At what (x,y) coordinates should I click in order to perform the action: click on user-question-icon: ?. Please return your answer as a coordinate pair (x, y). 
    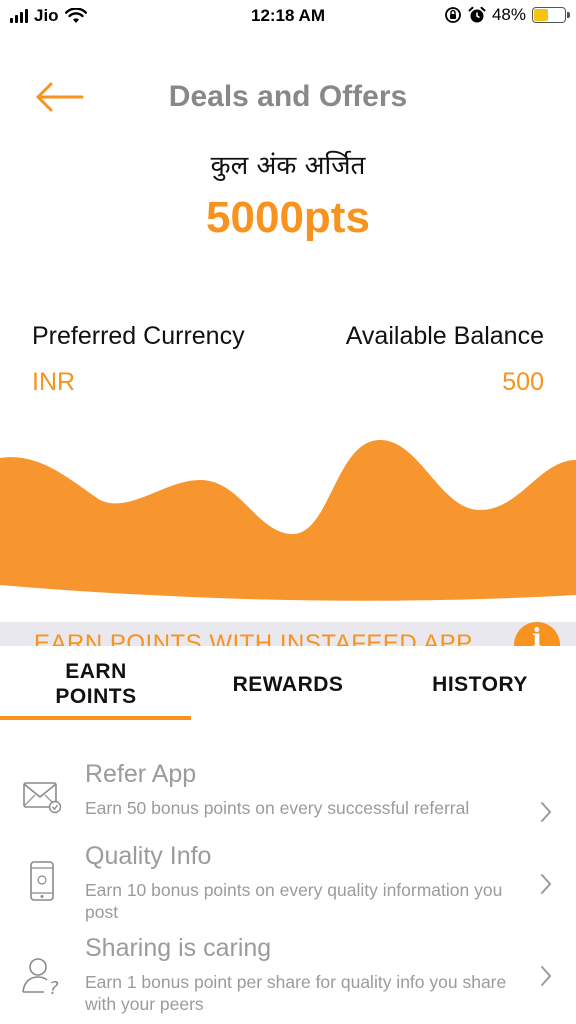
    Looking at the image, I should click on (40, 978).